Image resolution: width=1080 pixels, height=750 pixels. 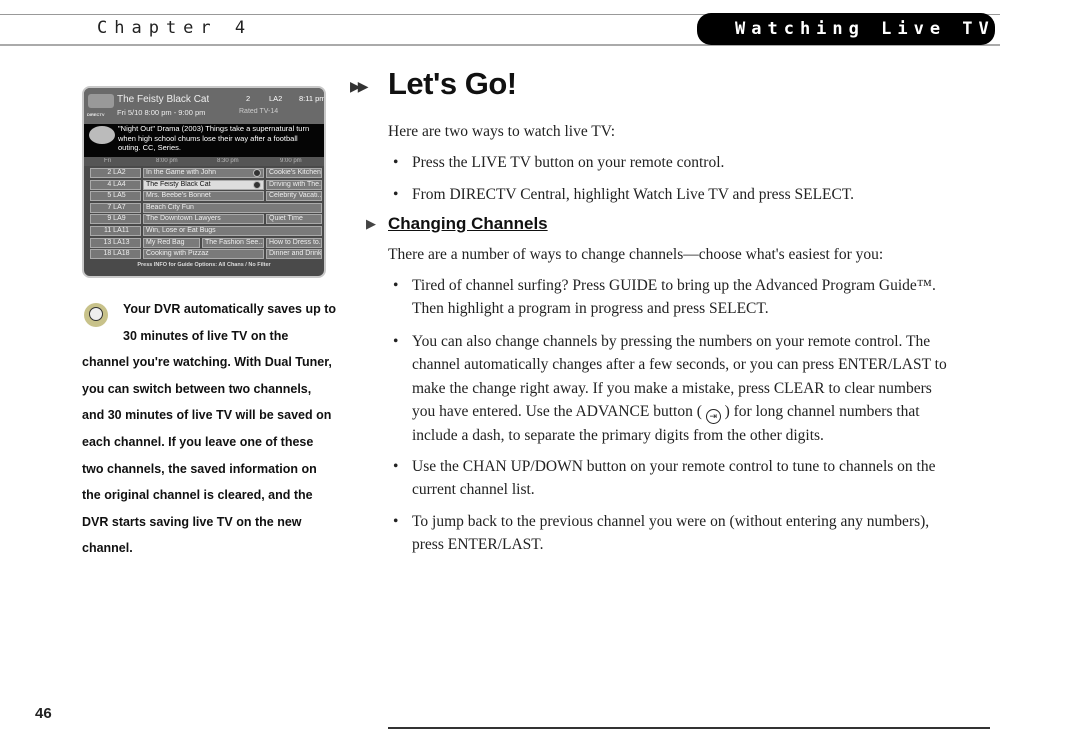 I want to click on guide-program: My Red Bag, so click(x=171, y=242).